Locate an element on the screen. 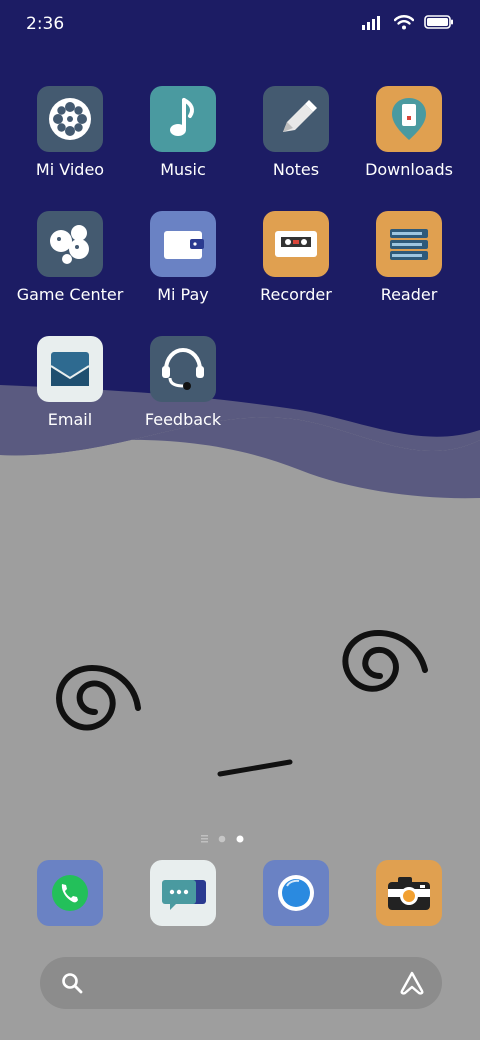 This screenshot has height=1040, width=480. app-notes: Notes is located at coordinates (296, 132).